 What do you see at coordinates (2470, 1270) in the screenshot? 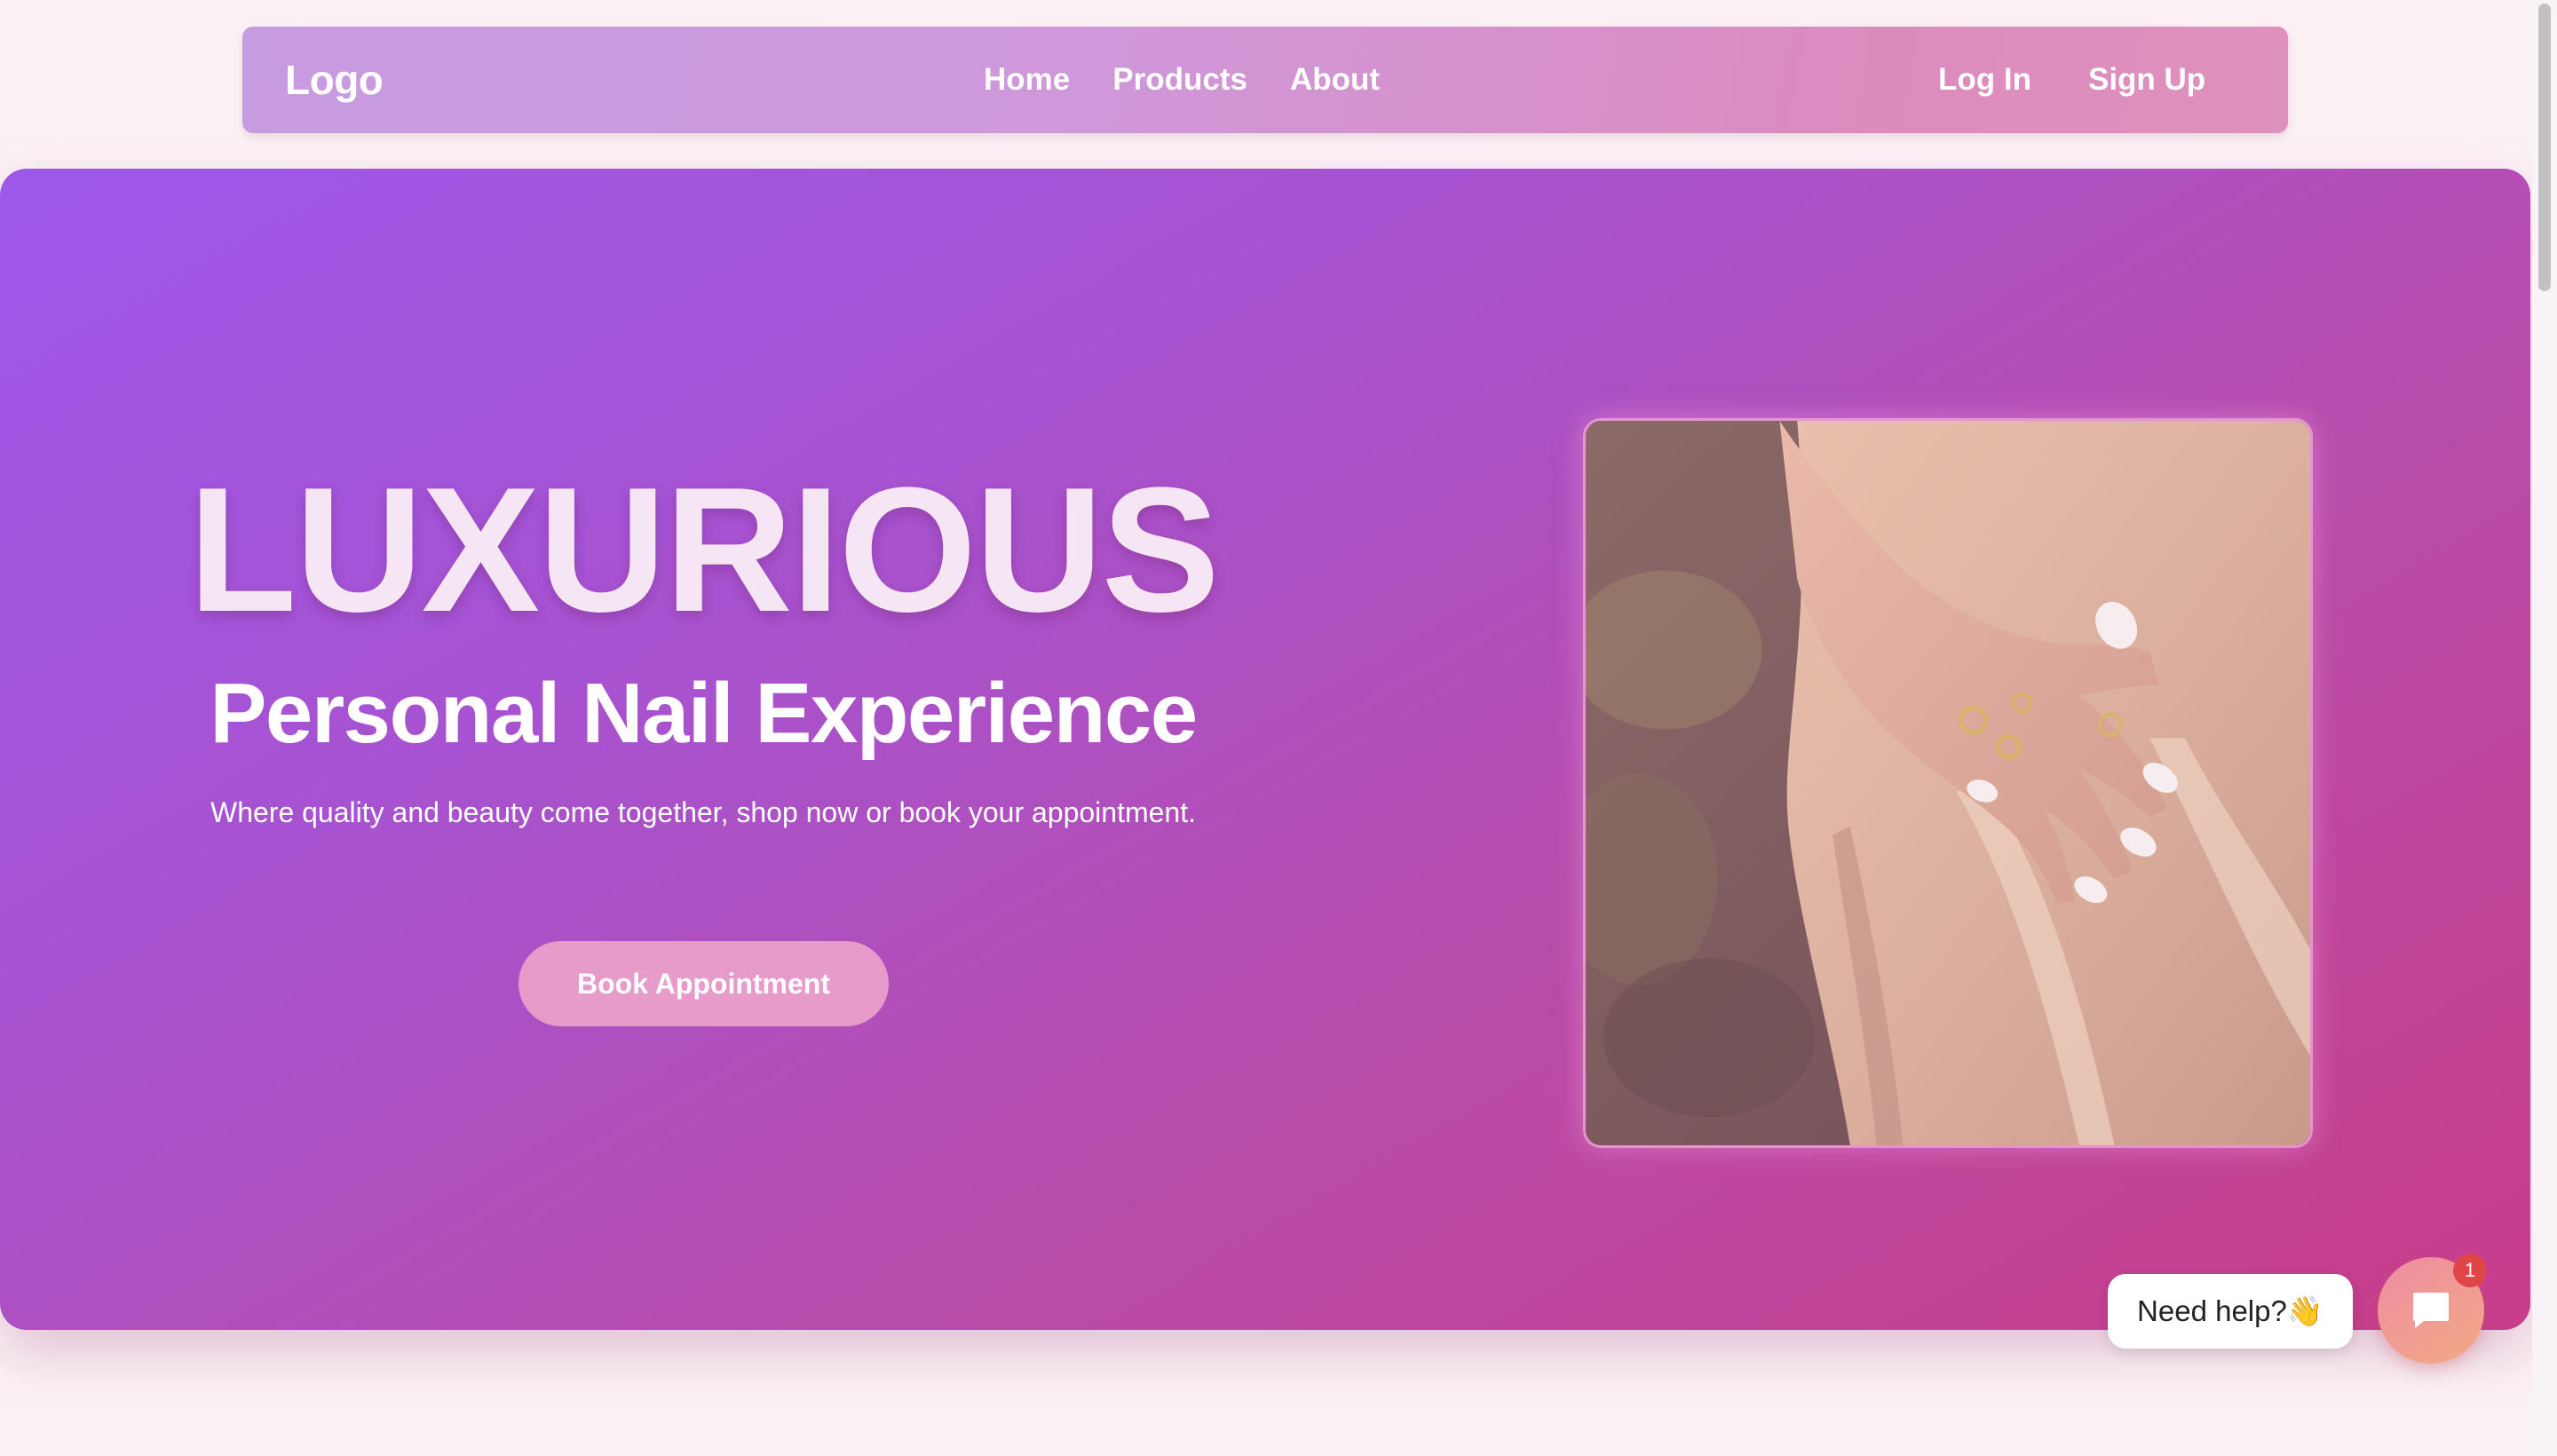
I see `notification-badge: 1` at bounding box center [2470, 1270].